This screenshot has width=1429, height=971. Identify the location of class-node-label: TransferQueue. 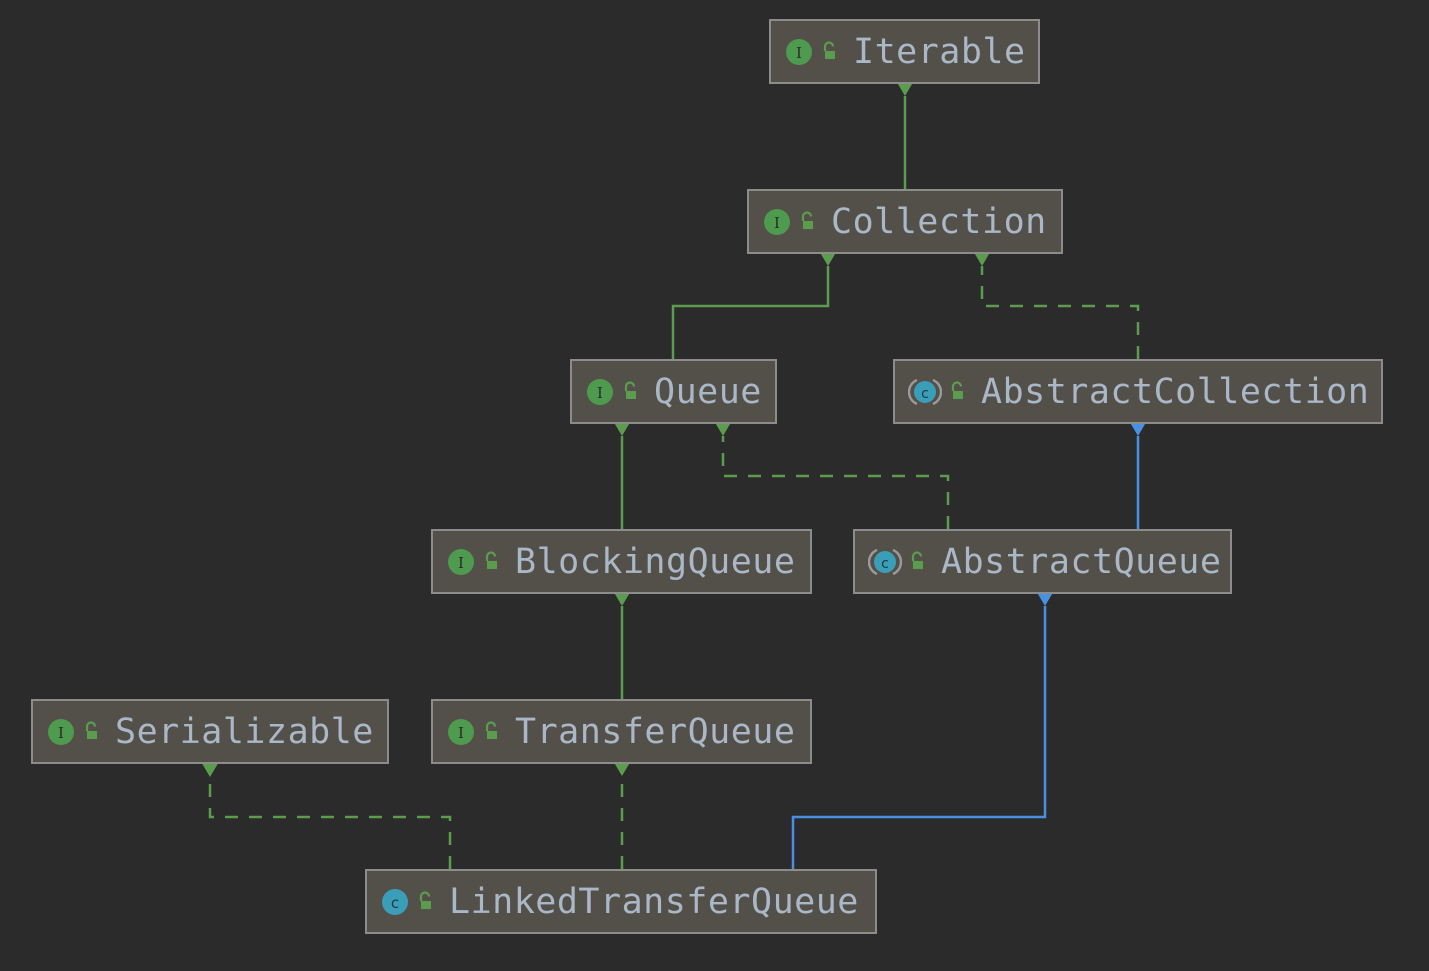
(655, 731).